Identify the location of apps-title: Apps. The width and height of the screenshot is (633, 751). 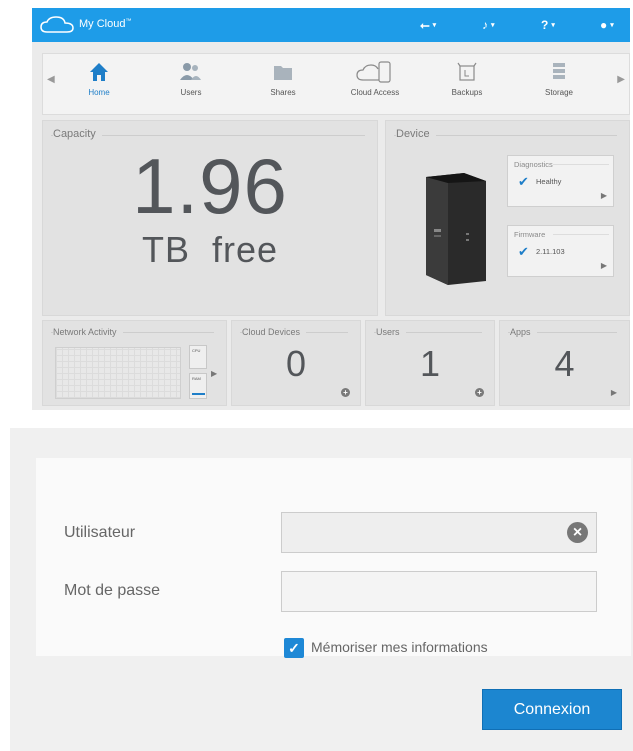
(523, 332).